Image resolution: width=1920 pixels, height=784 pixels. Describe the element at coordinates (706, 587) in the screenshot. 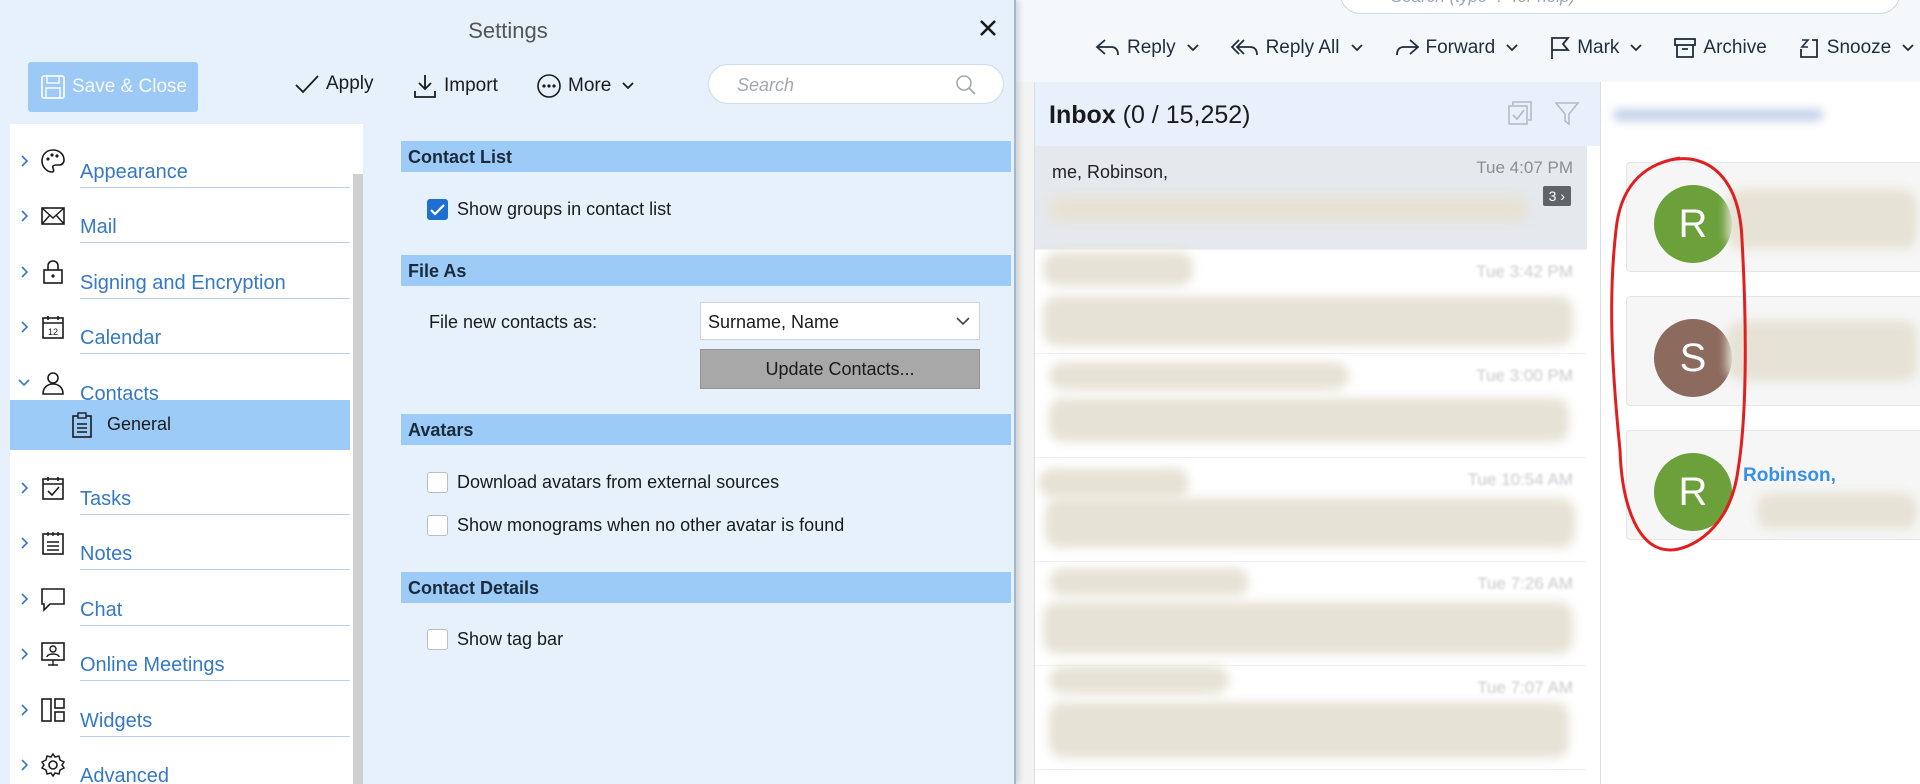

I see `section-header-contact-details: Contact Details` at that location.